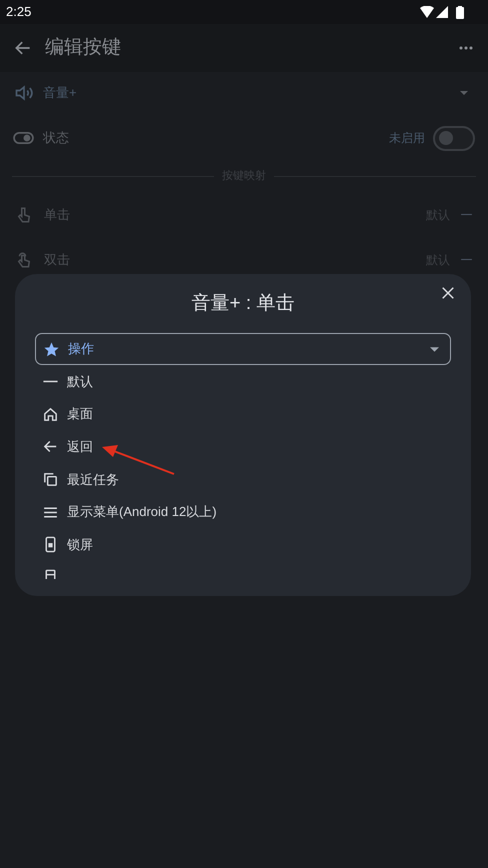  What do you see at coordinates (142, 512) in the screenshot?
I see `option-label: 显示菜单(Android 12以上)` at bounding box center [142, 512].